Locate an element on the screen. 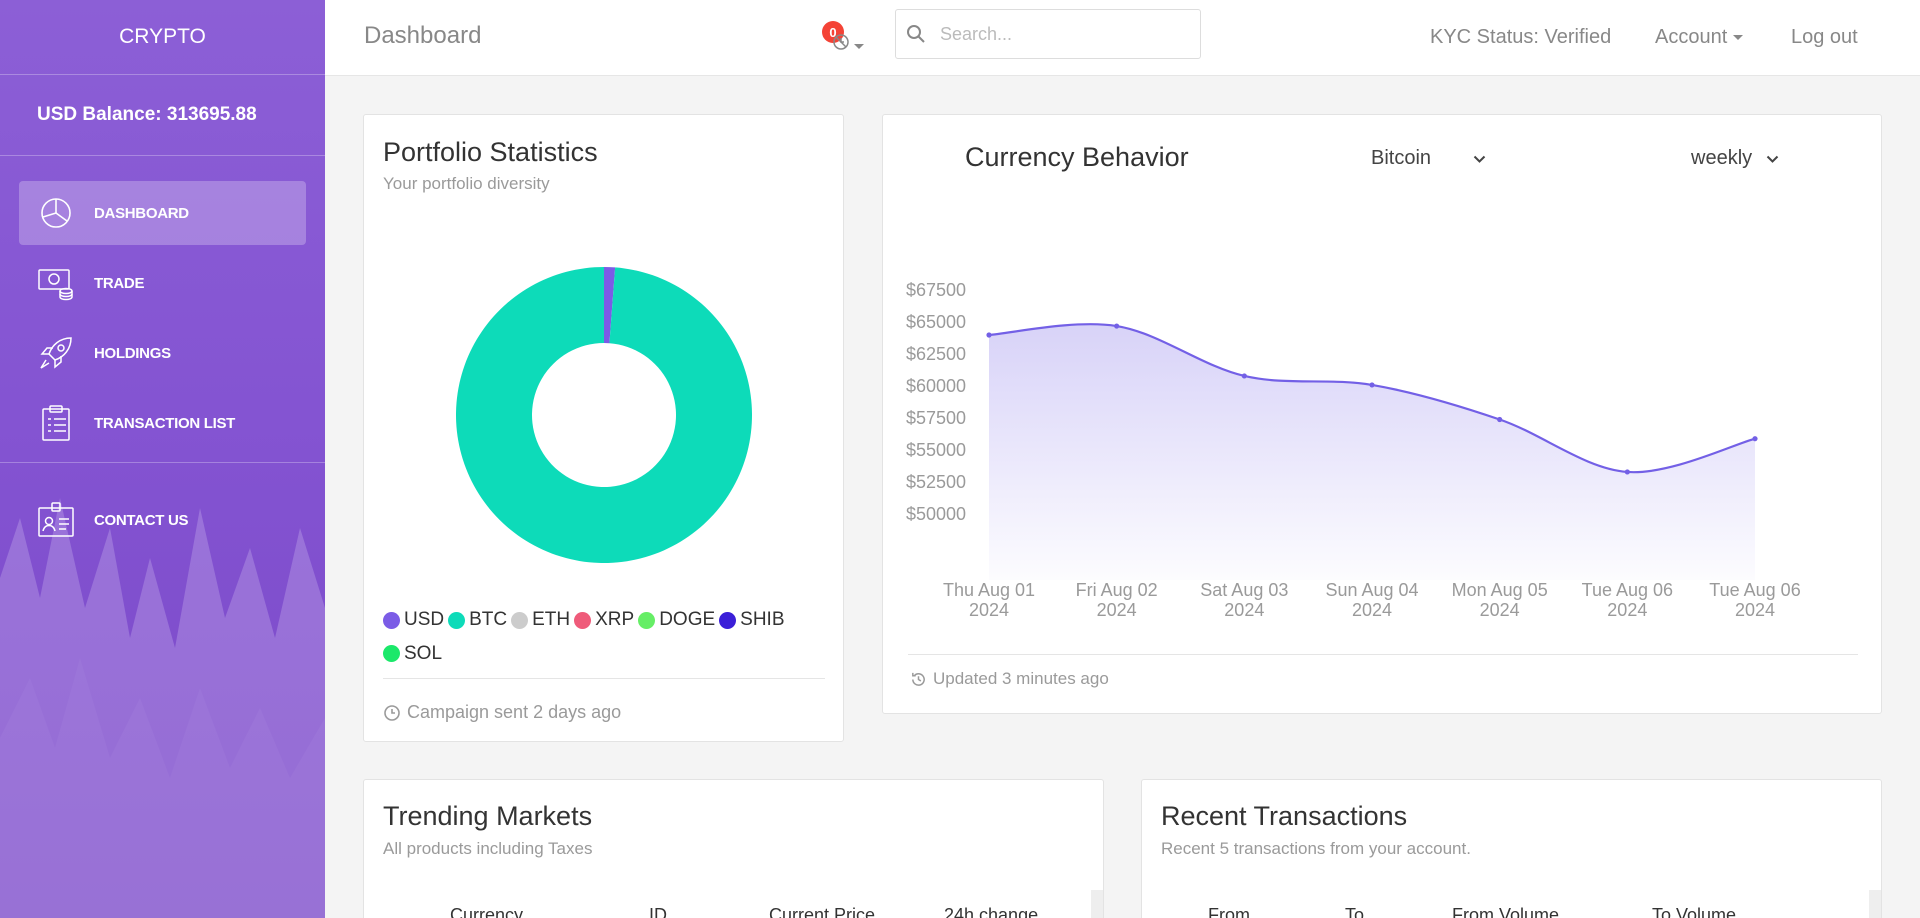  x-tick-label: Thu Aug 01 2024 is located at coordinates (989, 600).